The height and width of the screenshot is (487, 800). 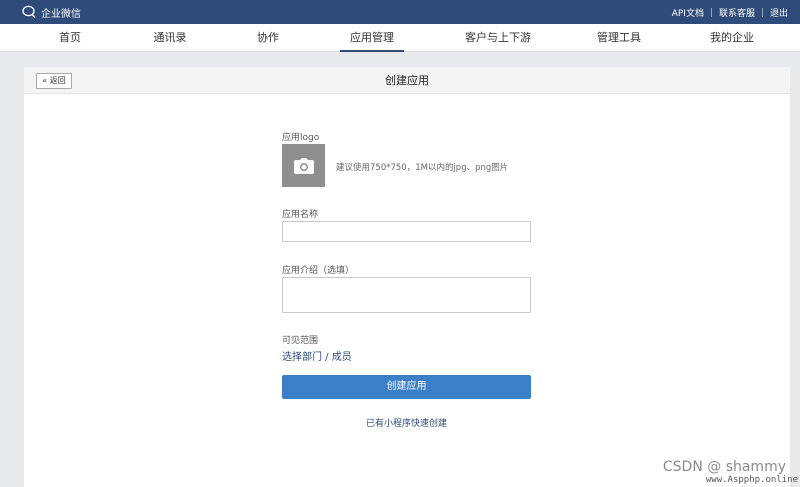 I want to click on contact-support-link: 联系客服, so click(x=737, y=12).